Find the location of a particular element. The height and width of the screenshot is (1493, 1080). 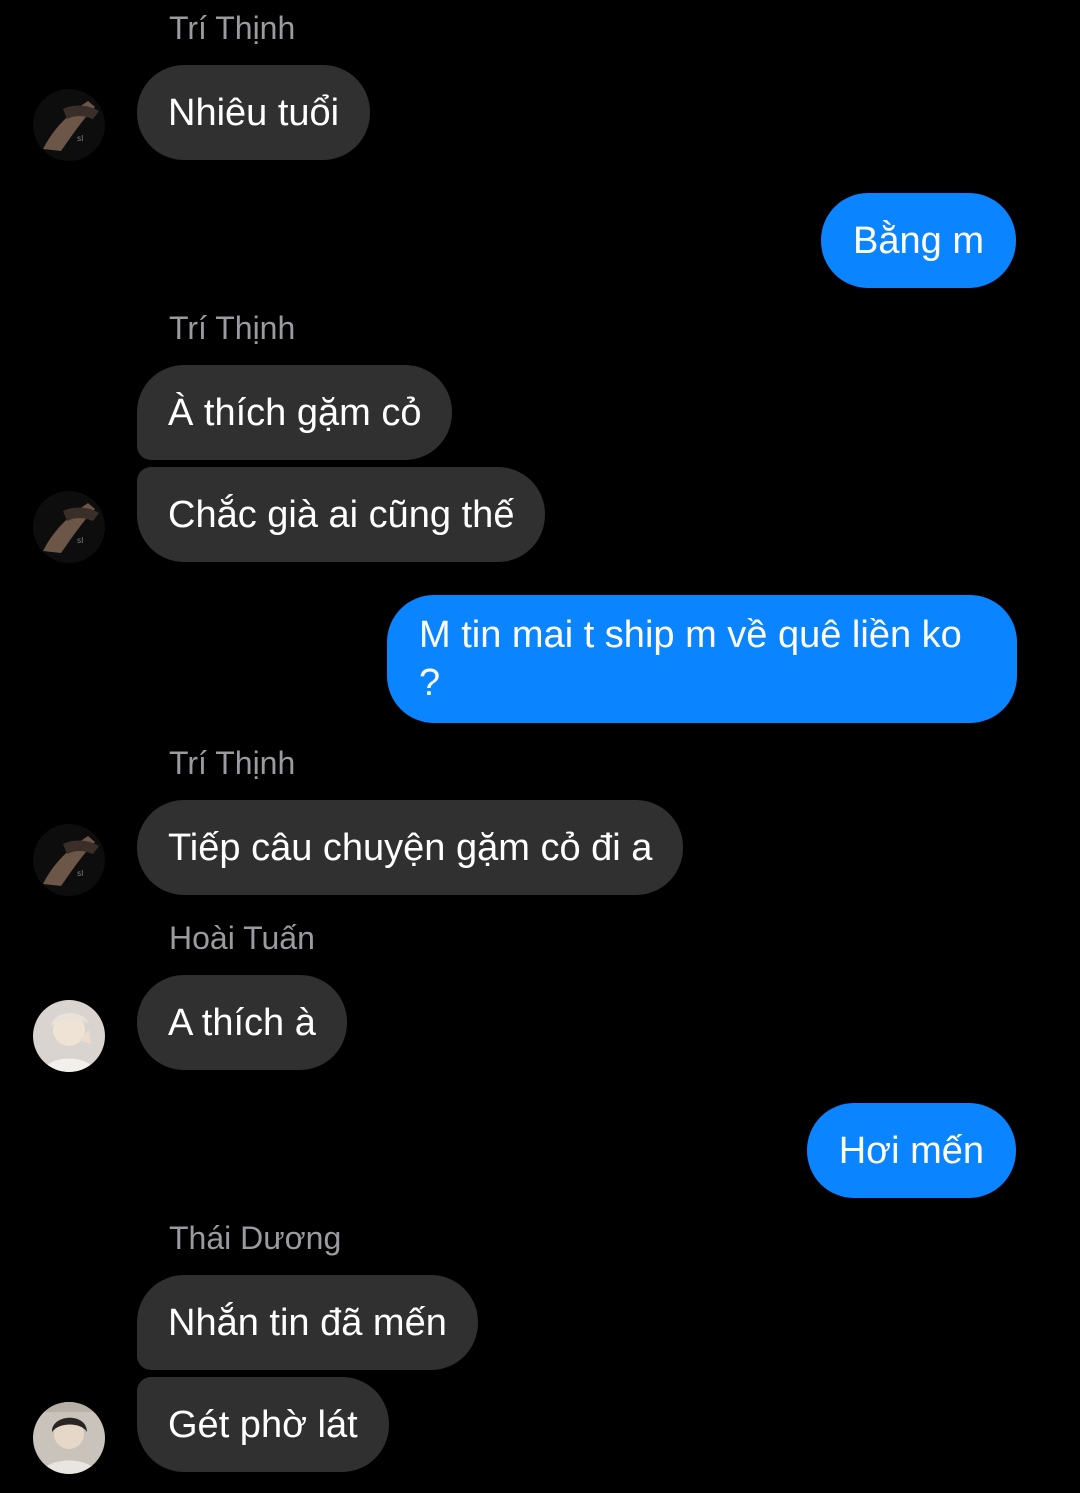

sender-name: Hoài Tuấn is located at coordinates (242, 938).